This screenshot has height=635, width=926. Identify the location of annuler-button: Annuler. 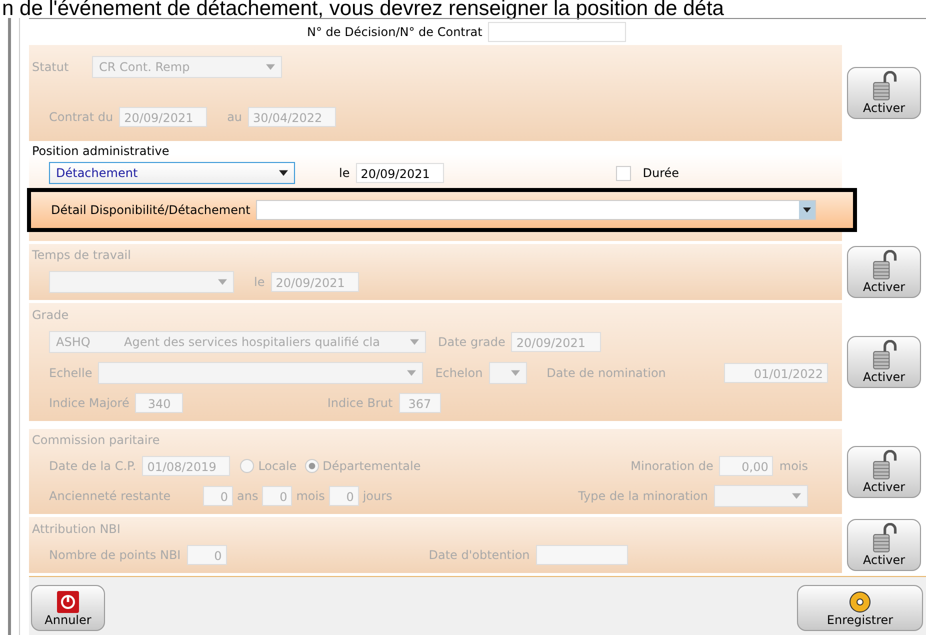
(68, 607).